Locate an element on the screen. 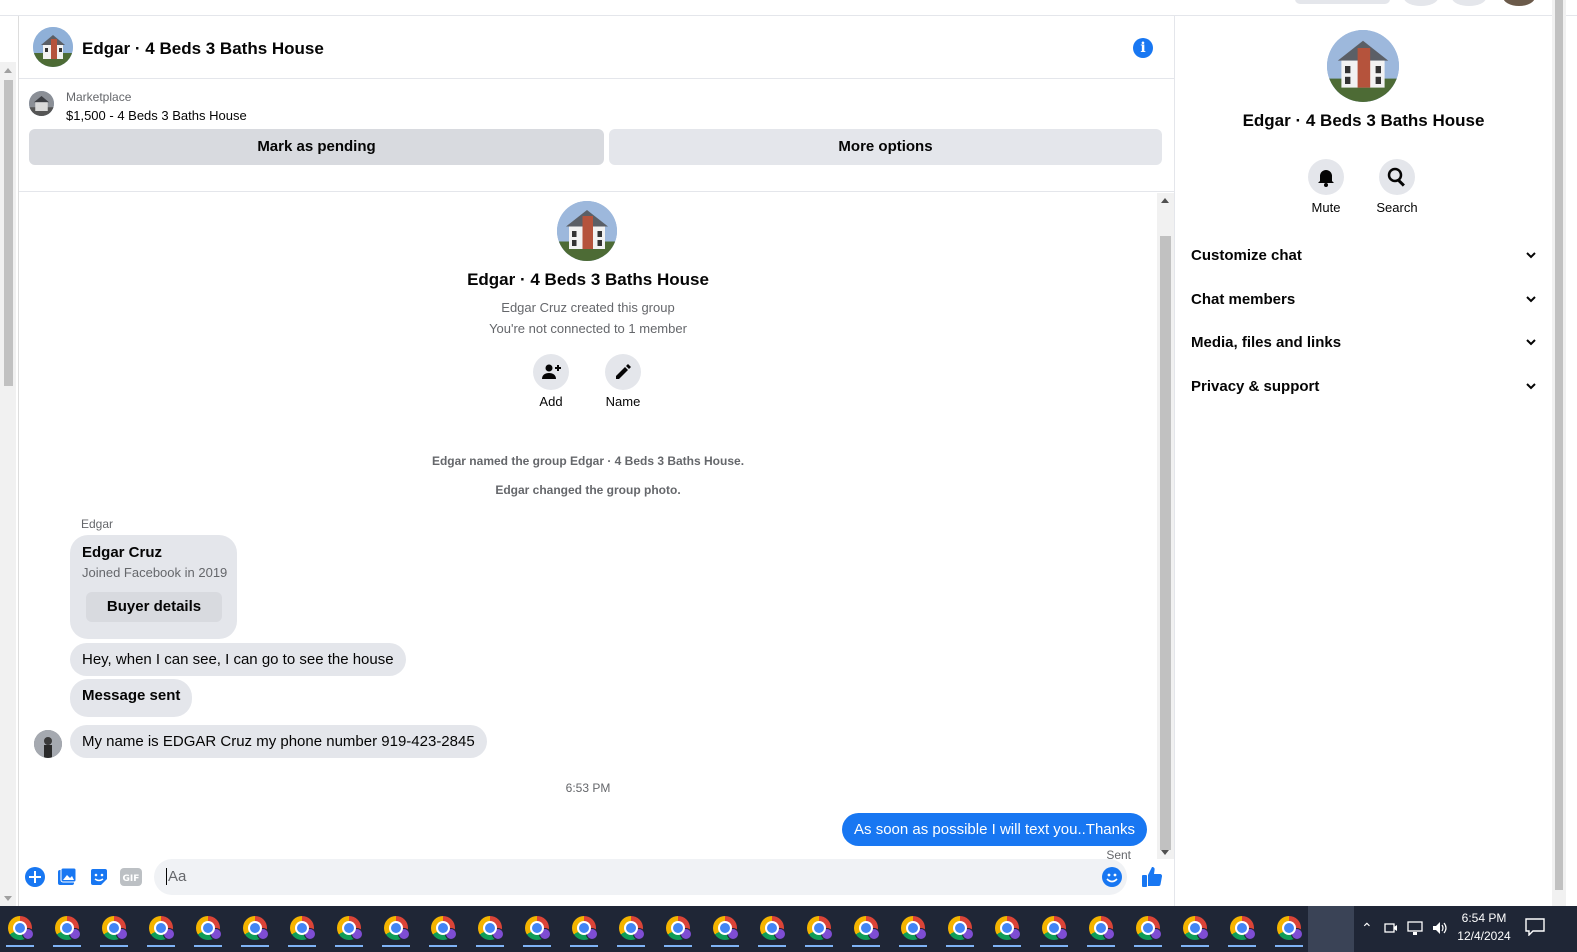 This screenshot has height=952, width=1577. listing-thumbnail is located at coordinates (41, 103).